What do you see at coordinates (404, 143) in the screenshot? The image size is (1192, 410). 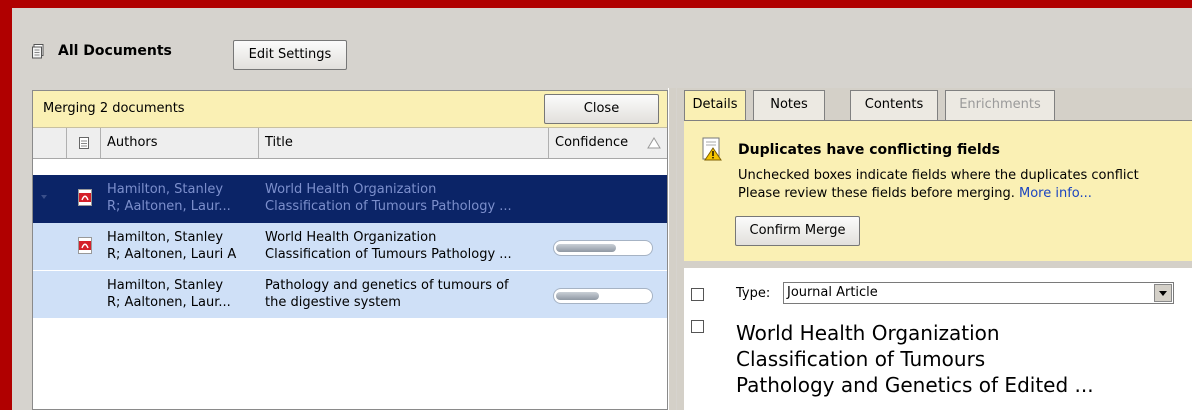 I see `column-title: Title` at bounding box center [404, 143].